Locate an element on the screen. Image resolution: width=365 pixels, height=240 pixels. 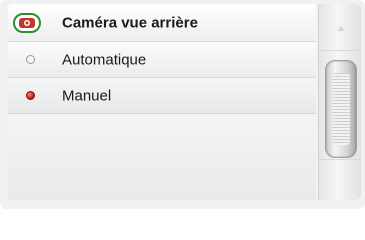
scroll-grip is located at coordinates (341, 109).